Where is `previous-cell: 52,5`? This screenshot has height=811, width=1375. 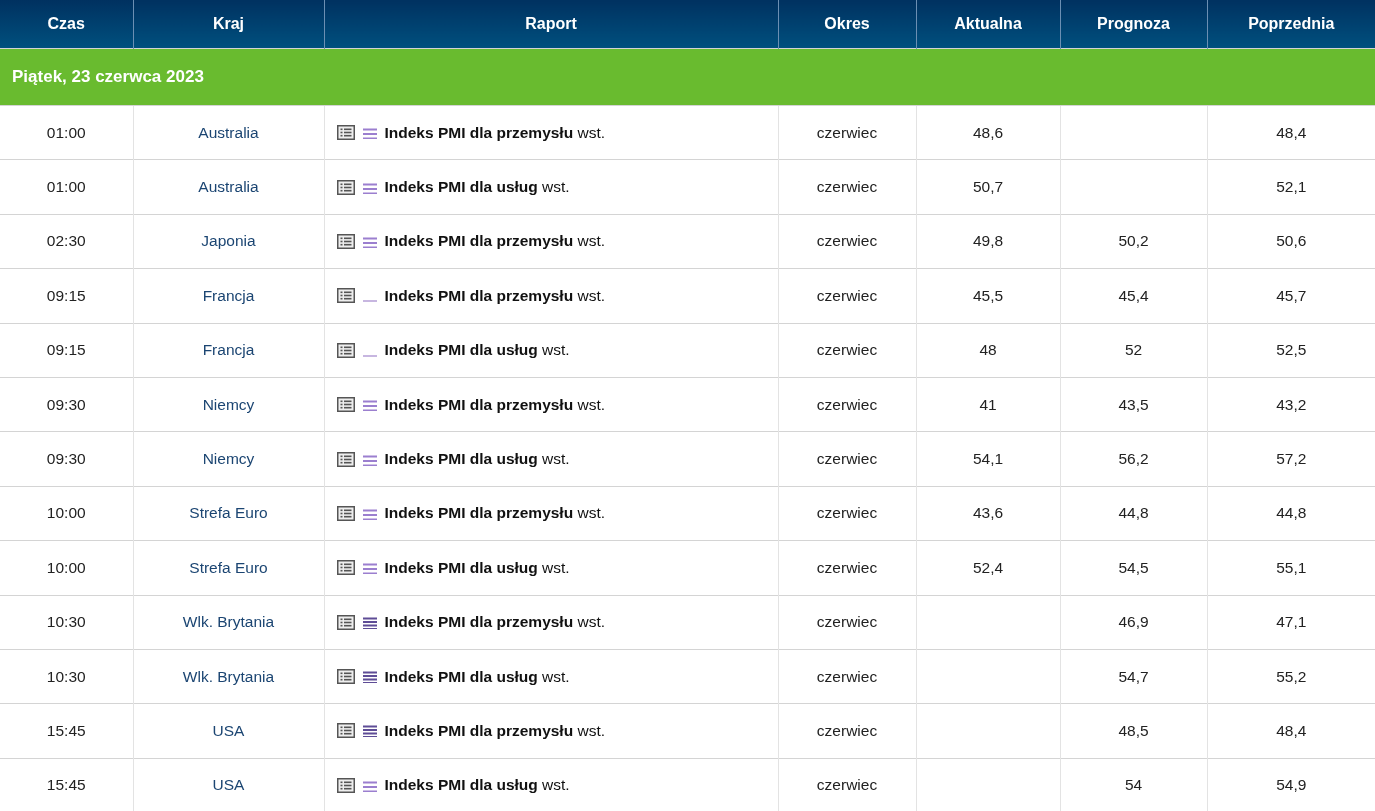
previous-cell: 52,5 is located at coordinates (1291, 350).